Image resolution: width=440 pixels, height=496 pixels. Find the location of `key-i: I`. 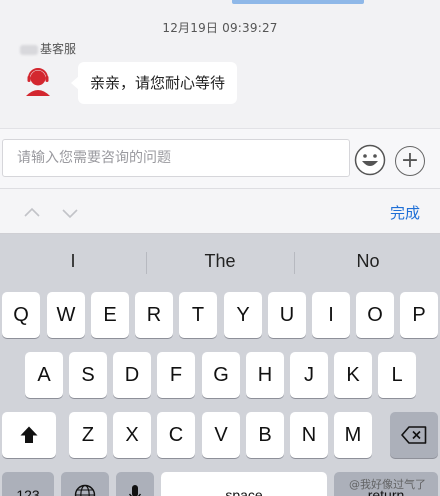

key-i: I is located at coordinates (331, 315).